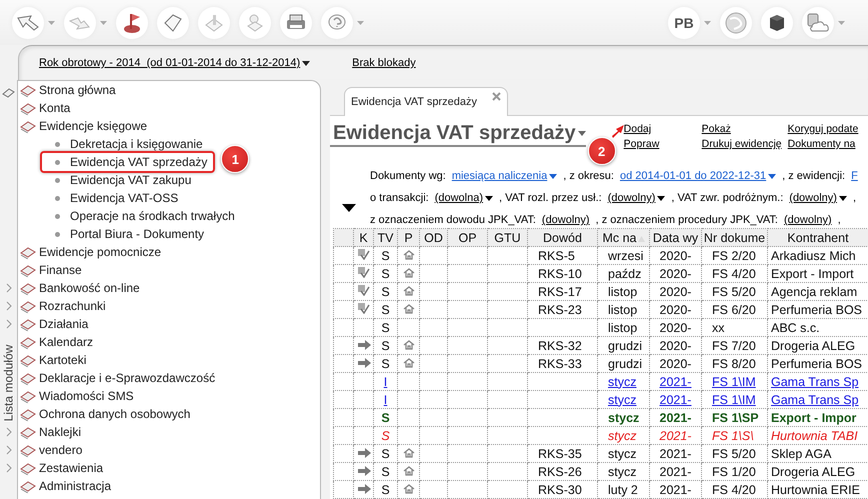  I want to click on sidebar-item: Operacje na środkach trwałych, so click(152, 216).